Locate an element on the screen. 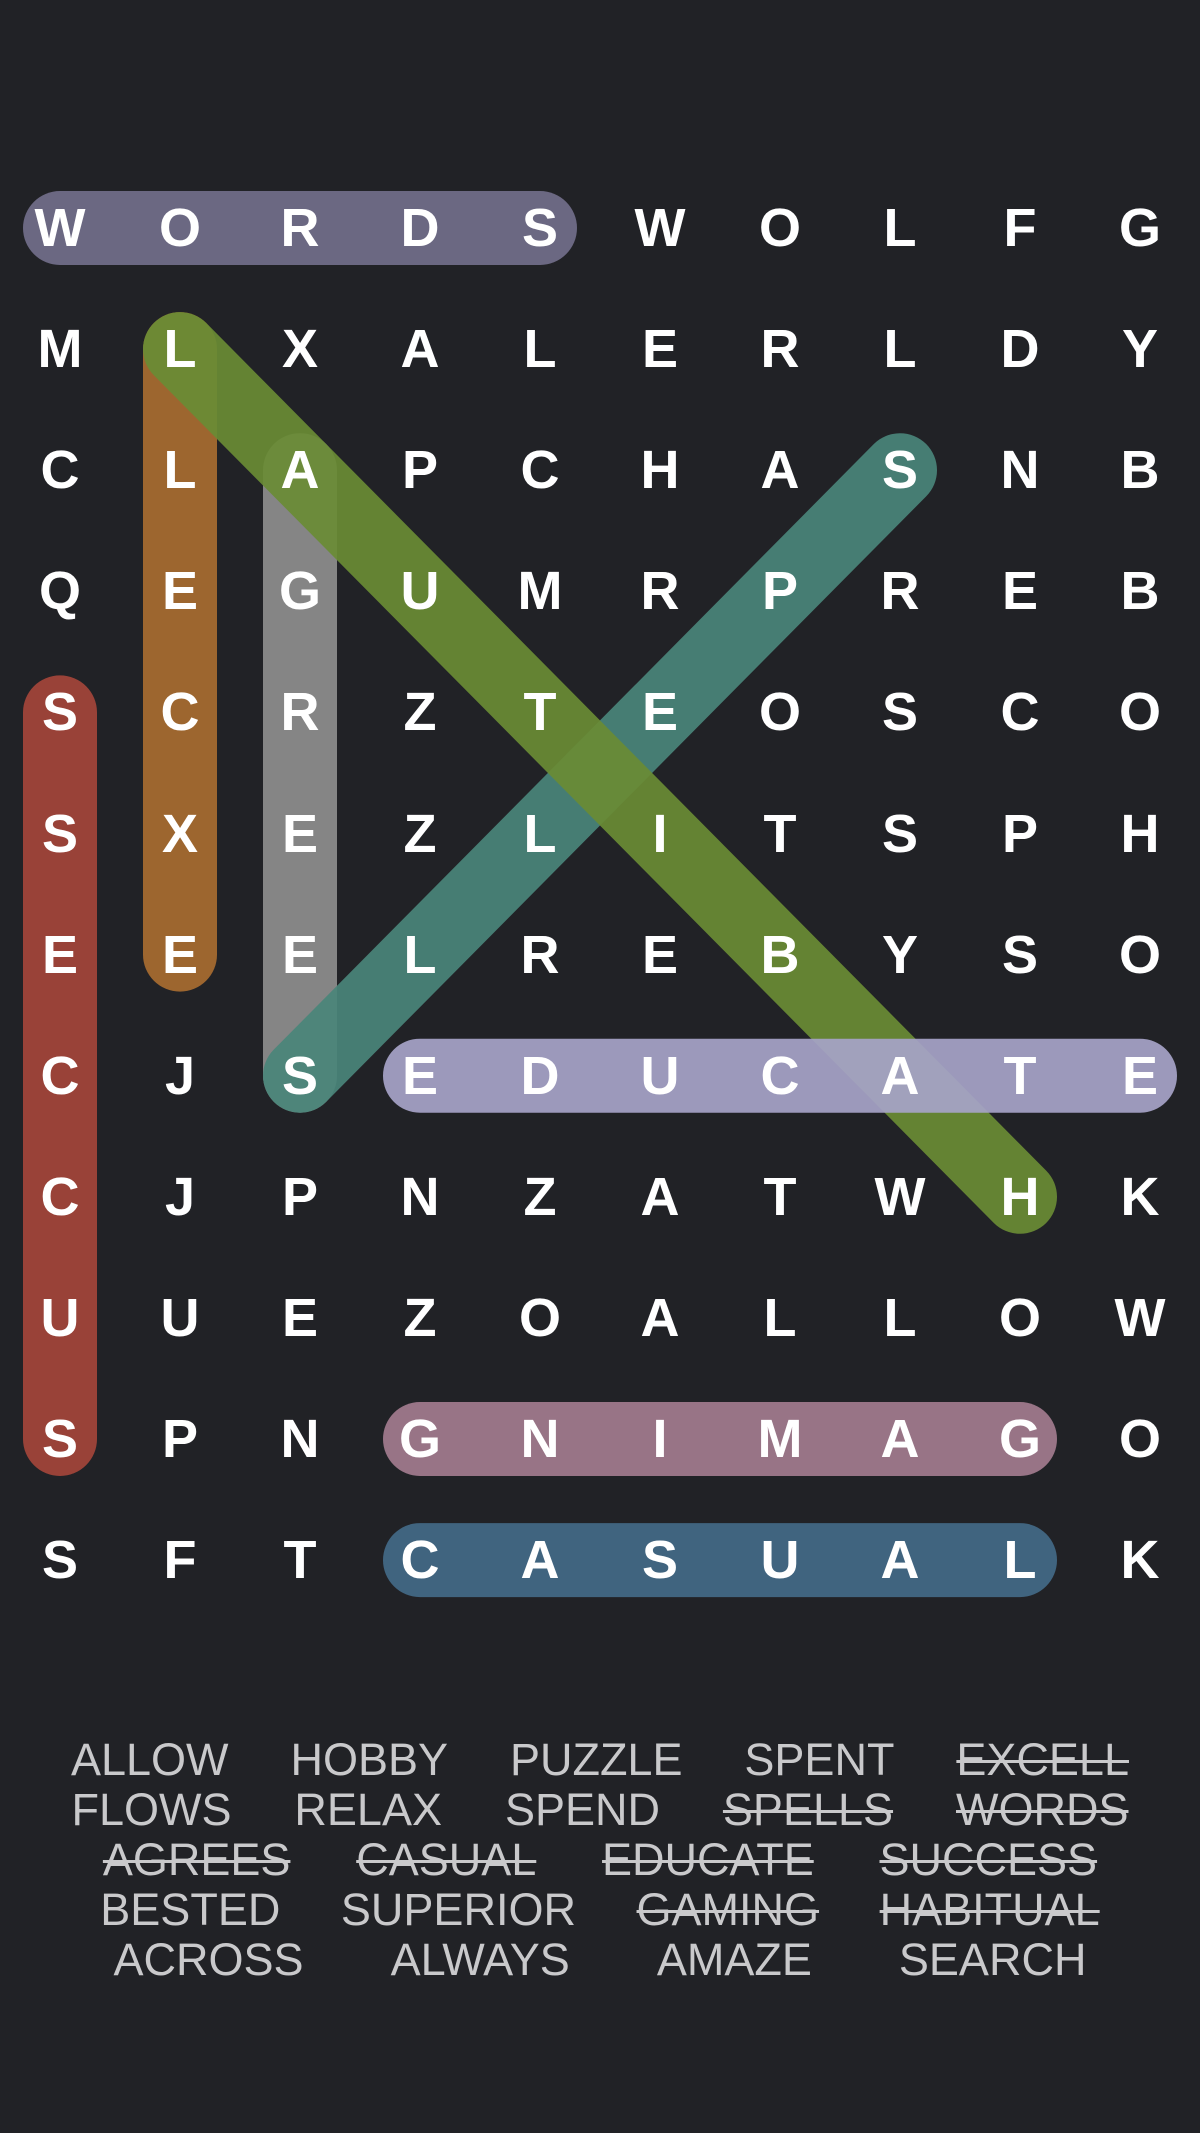  grid-cell: K is located at coordinates (1140, 1197).